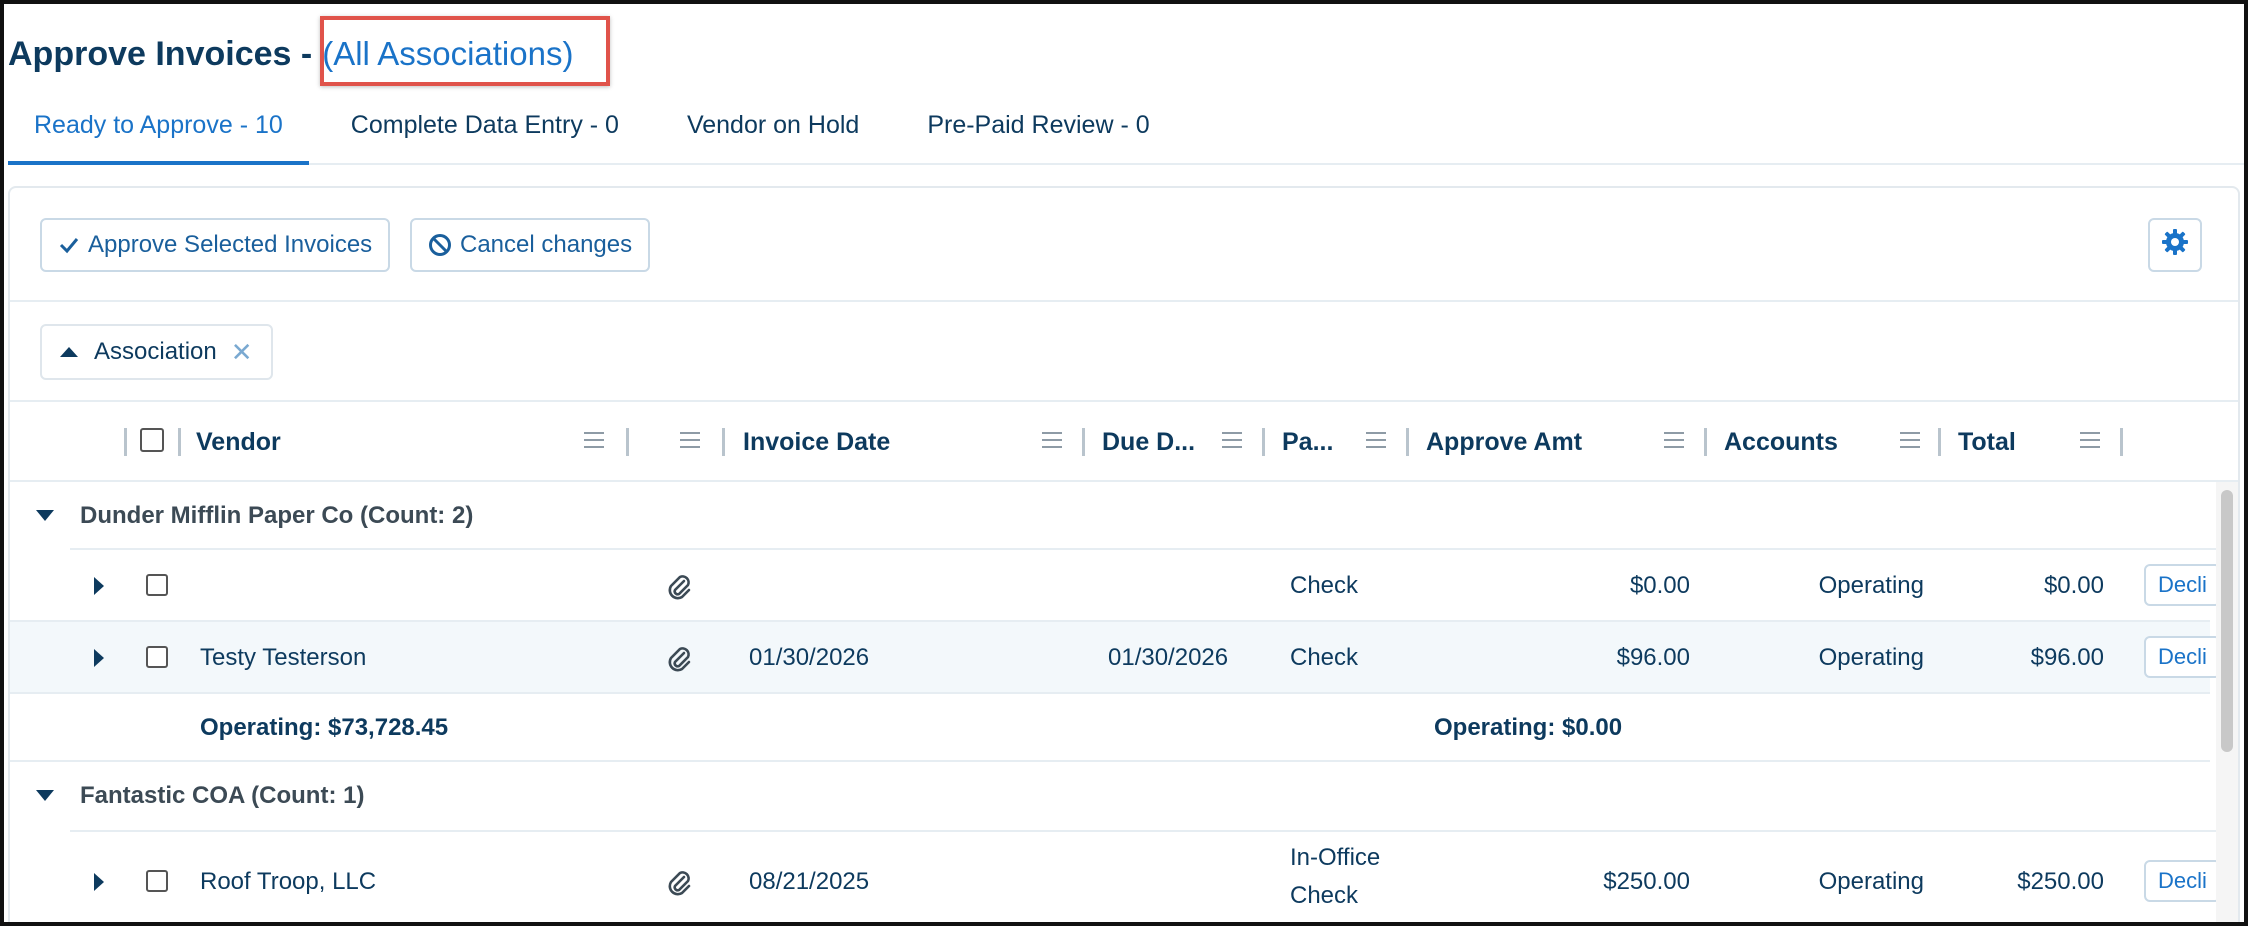 The image size is (2248, 926). I want to click on column-header-approve-amt: Approve Amt, so click(1504, 442).